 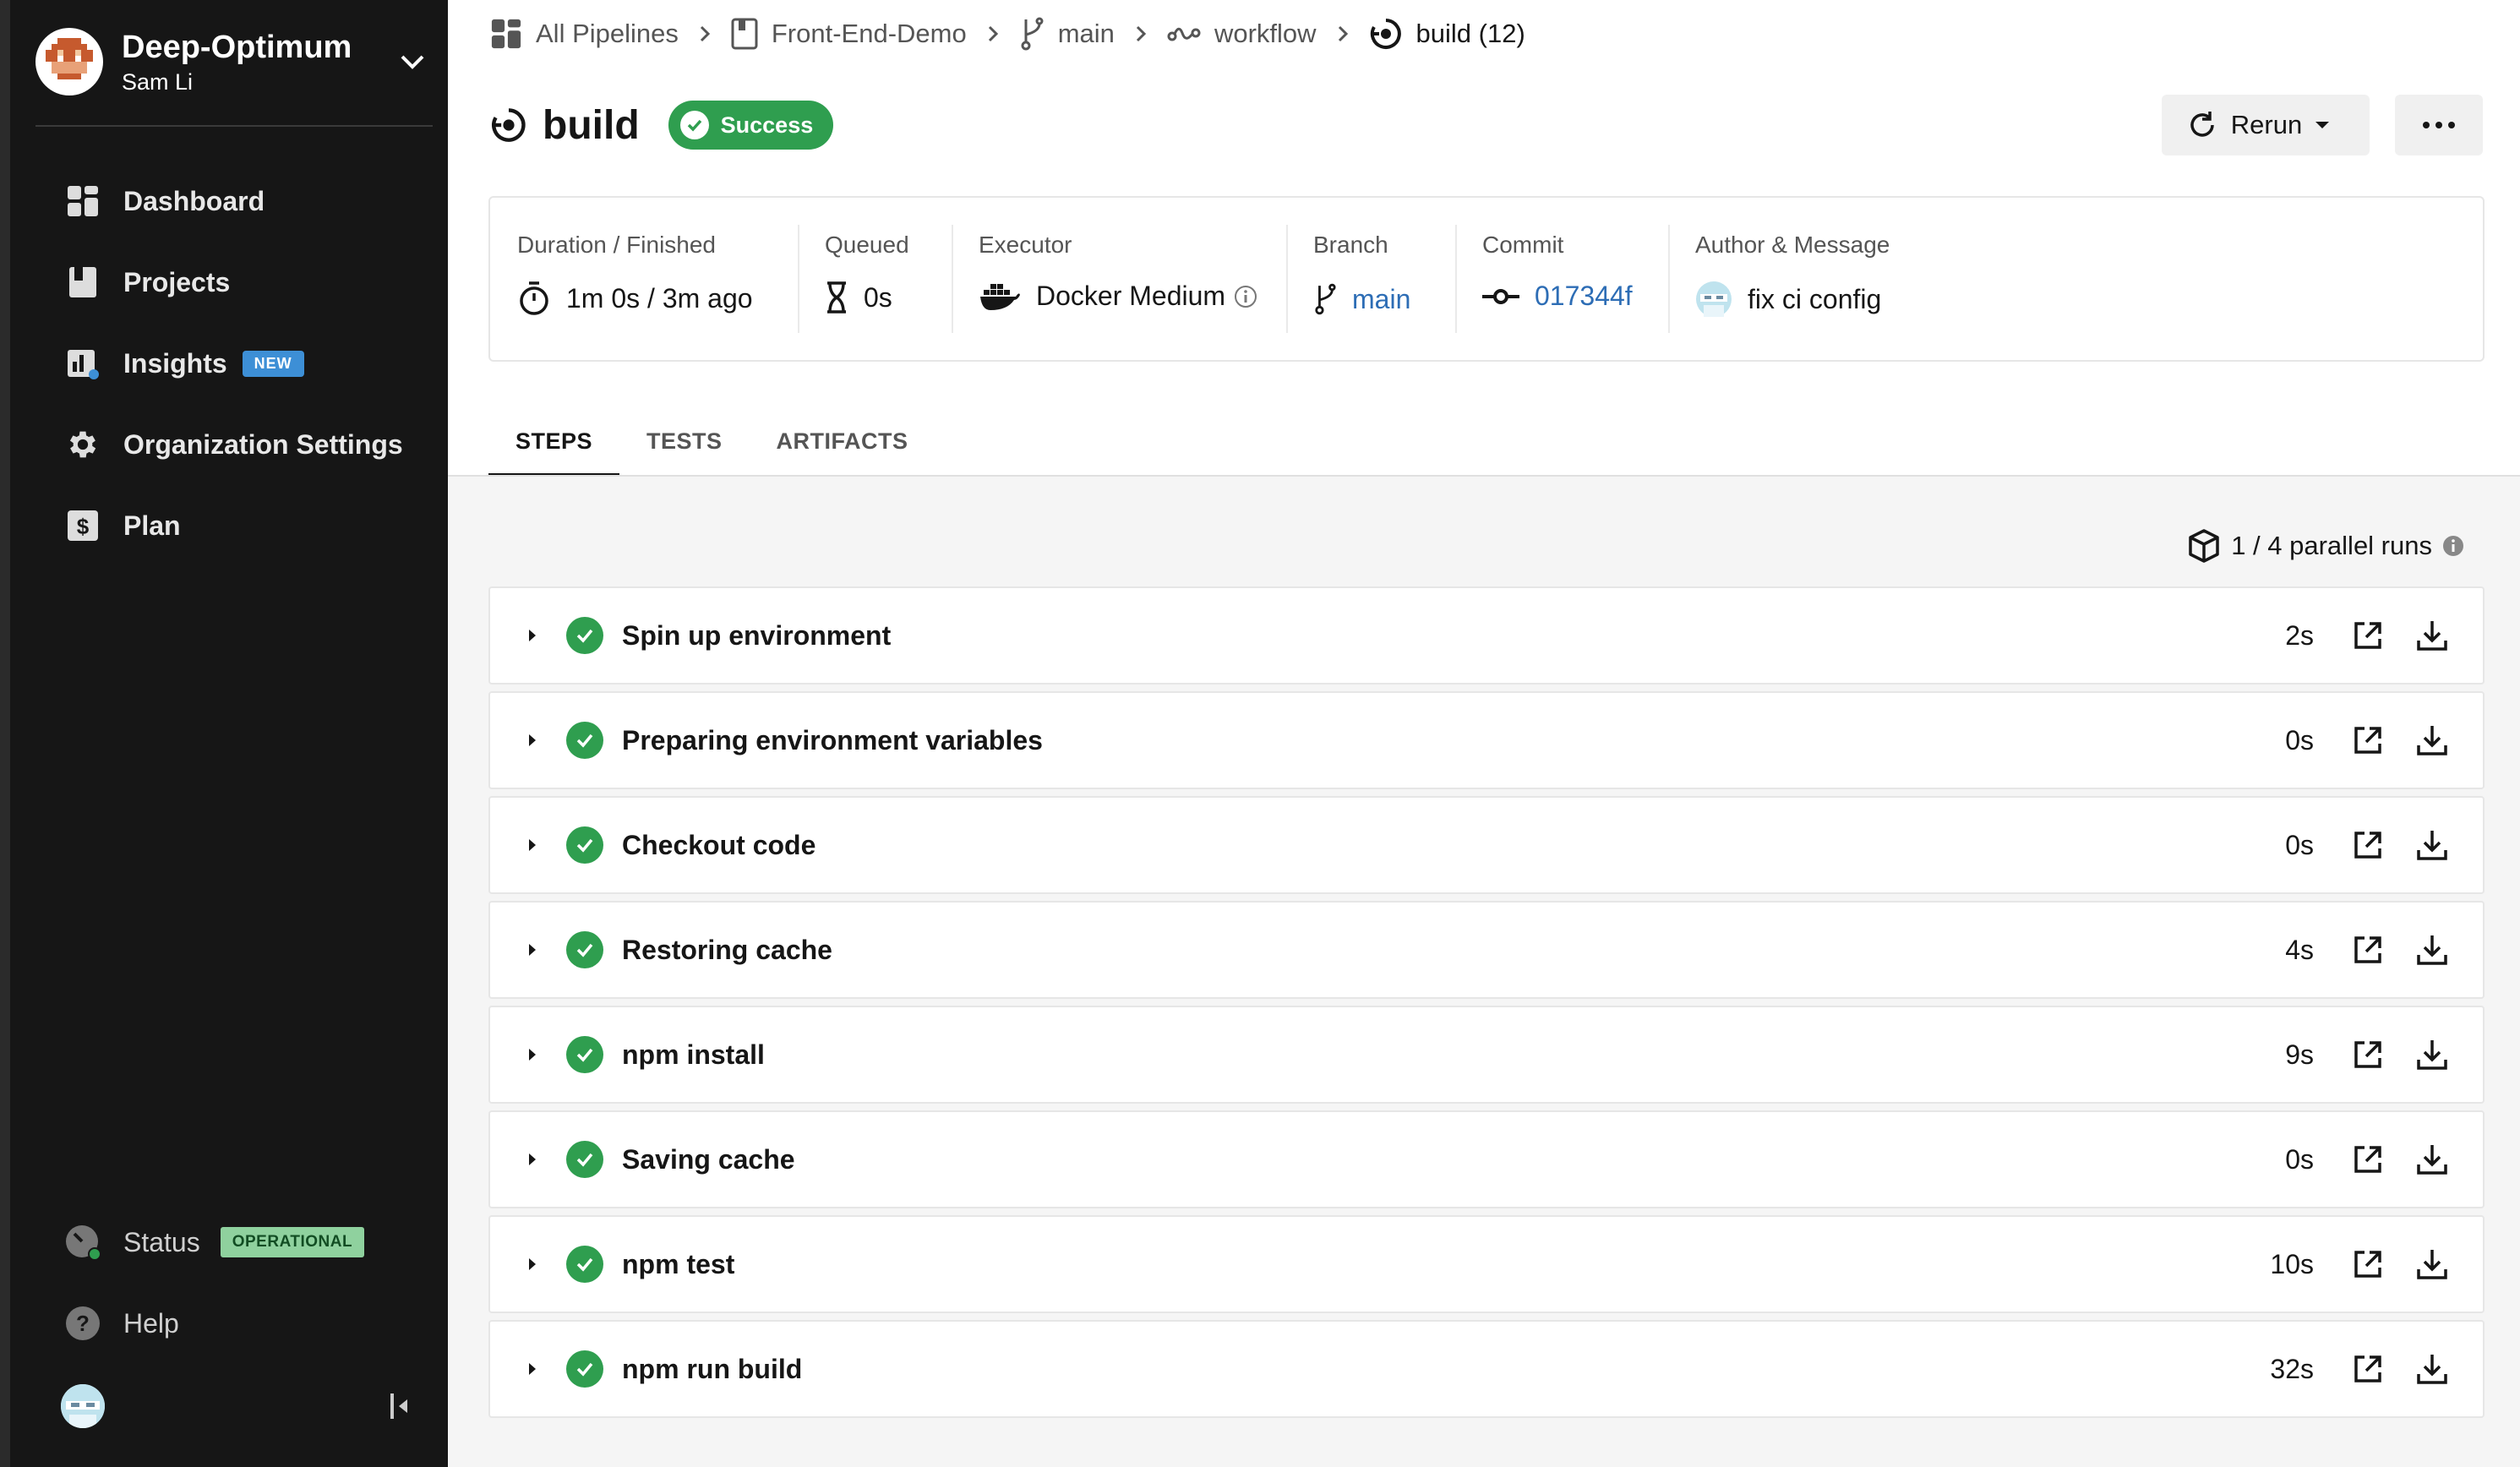 What do you see at coordinates (617, 245) in the screenshot?
I see `meta-label: Duration / Finished` at bounding box center [617, 245].